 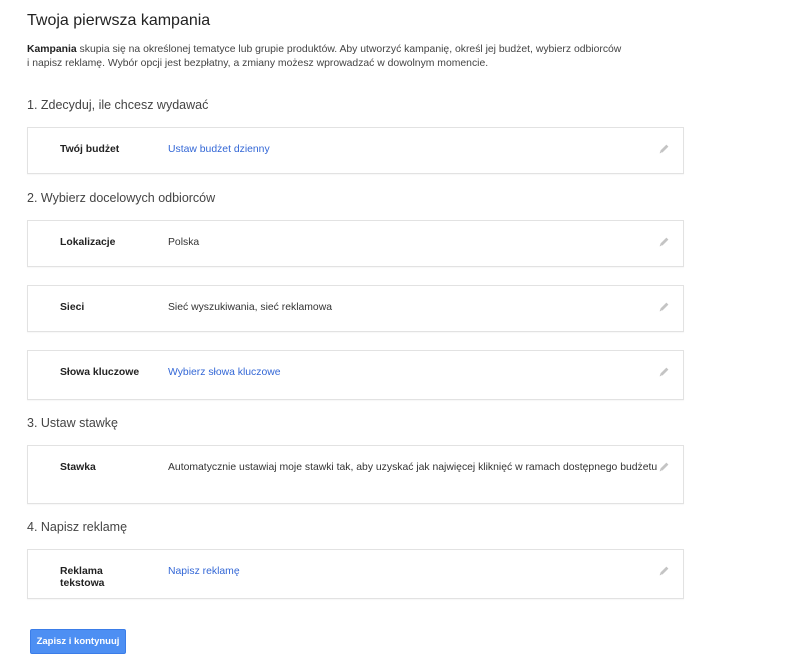 What do you see at coordinates (78, 467) in the screenshot?
I see `card-label-bid: Stawka` at bounding box center [78, 467].